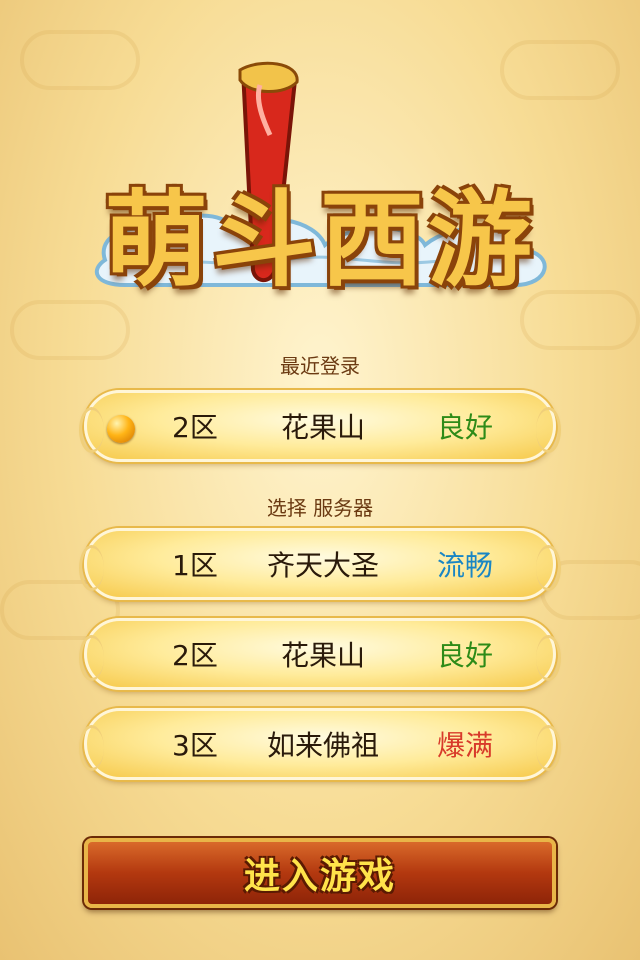  I want to click on enter-game-button: 进入游戏, so click(320, 873).